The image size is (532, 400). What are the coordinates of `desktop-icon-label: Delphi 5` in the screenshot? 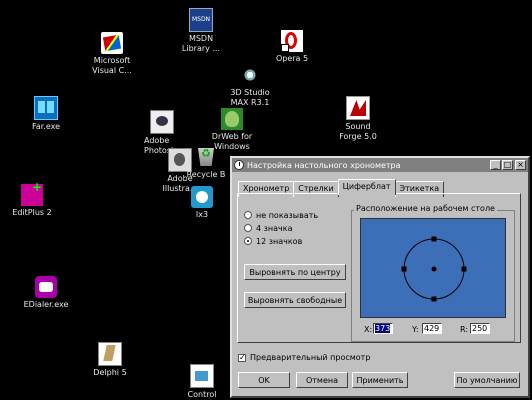 It's located at (110, 372).